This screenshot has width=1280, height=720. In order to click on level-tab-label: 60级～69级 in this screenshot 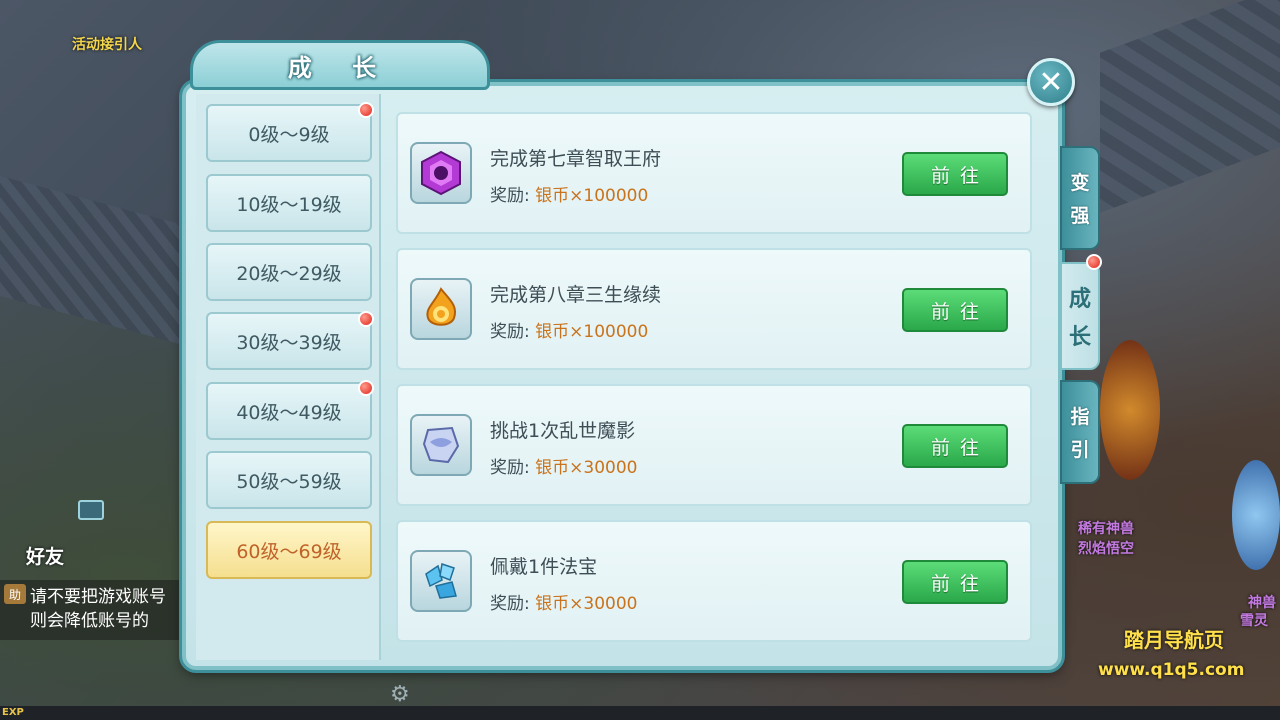, I will do `click(289, 551)`.